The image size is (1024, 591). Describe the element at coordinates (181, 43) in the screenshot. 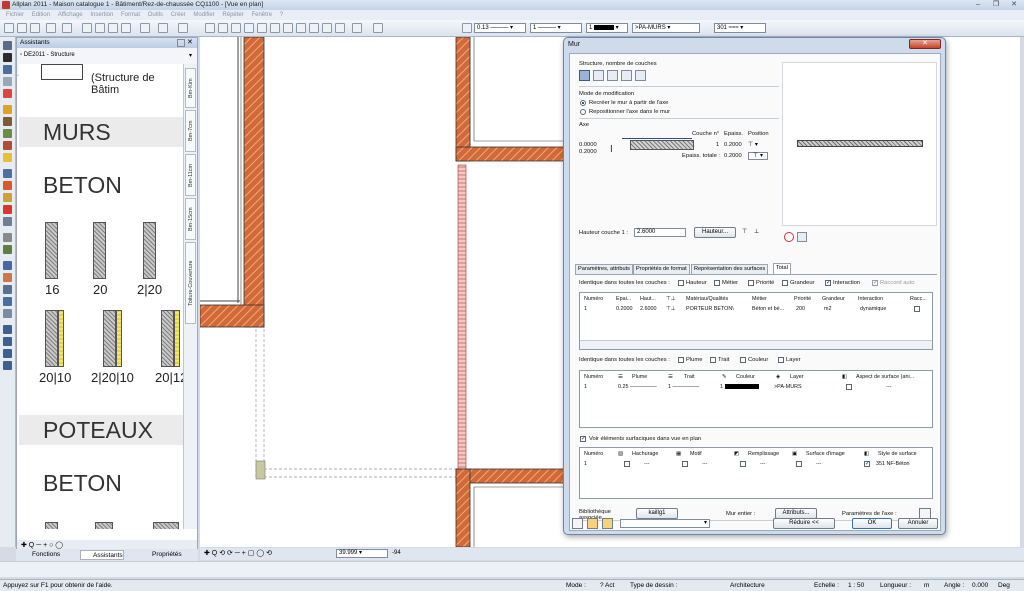

I see `panel-pin-icon` at that location.